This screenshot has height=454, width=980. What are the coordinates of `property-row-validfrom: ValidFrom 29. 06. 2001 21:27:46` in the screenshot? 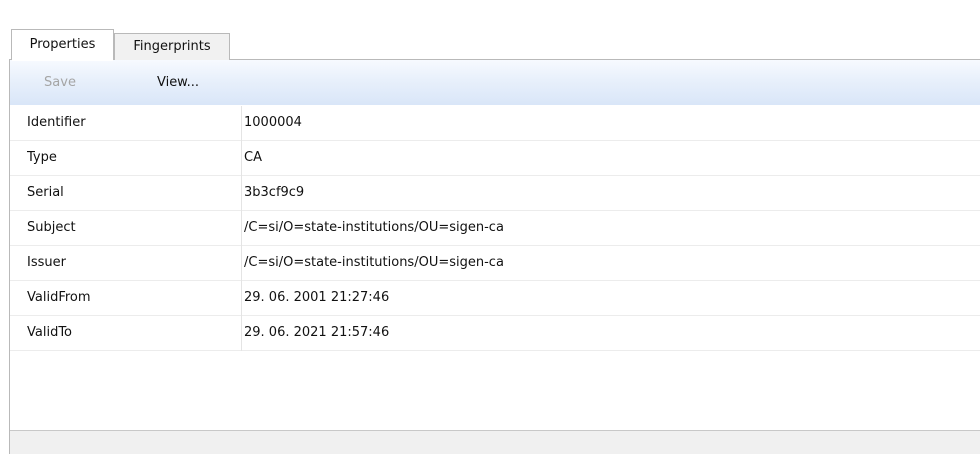 It's located at (495, 298).